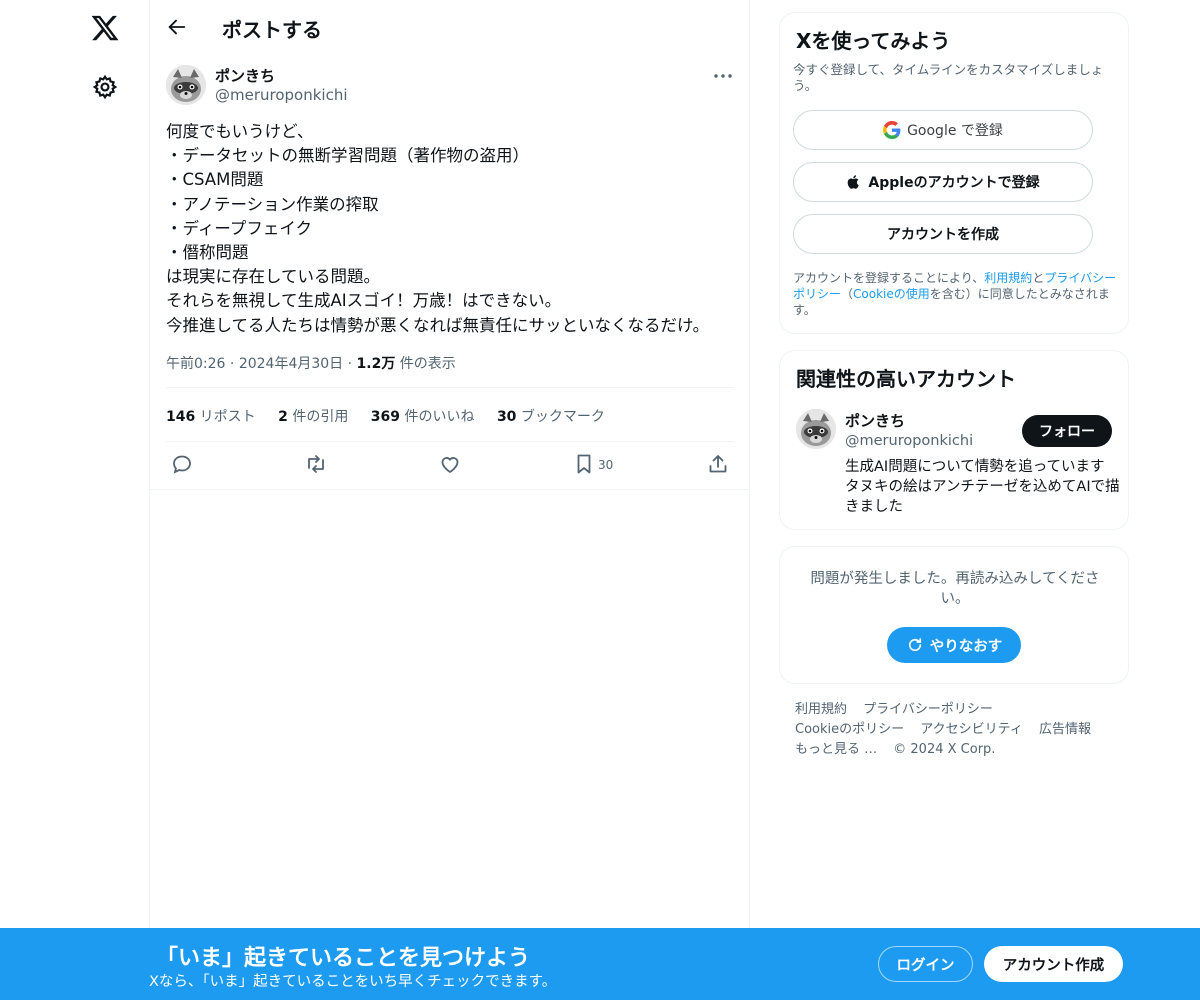 The width and height of the screenshot is (1200, 1000). What do you see at coordinates (240, 131) in the screenshot?
I see `post-line: 何度でもいうけど、` at bounding box center [240, 131].